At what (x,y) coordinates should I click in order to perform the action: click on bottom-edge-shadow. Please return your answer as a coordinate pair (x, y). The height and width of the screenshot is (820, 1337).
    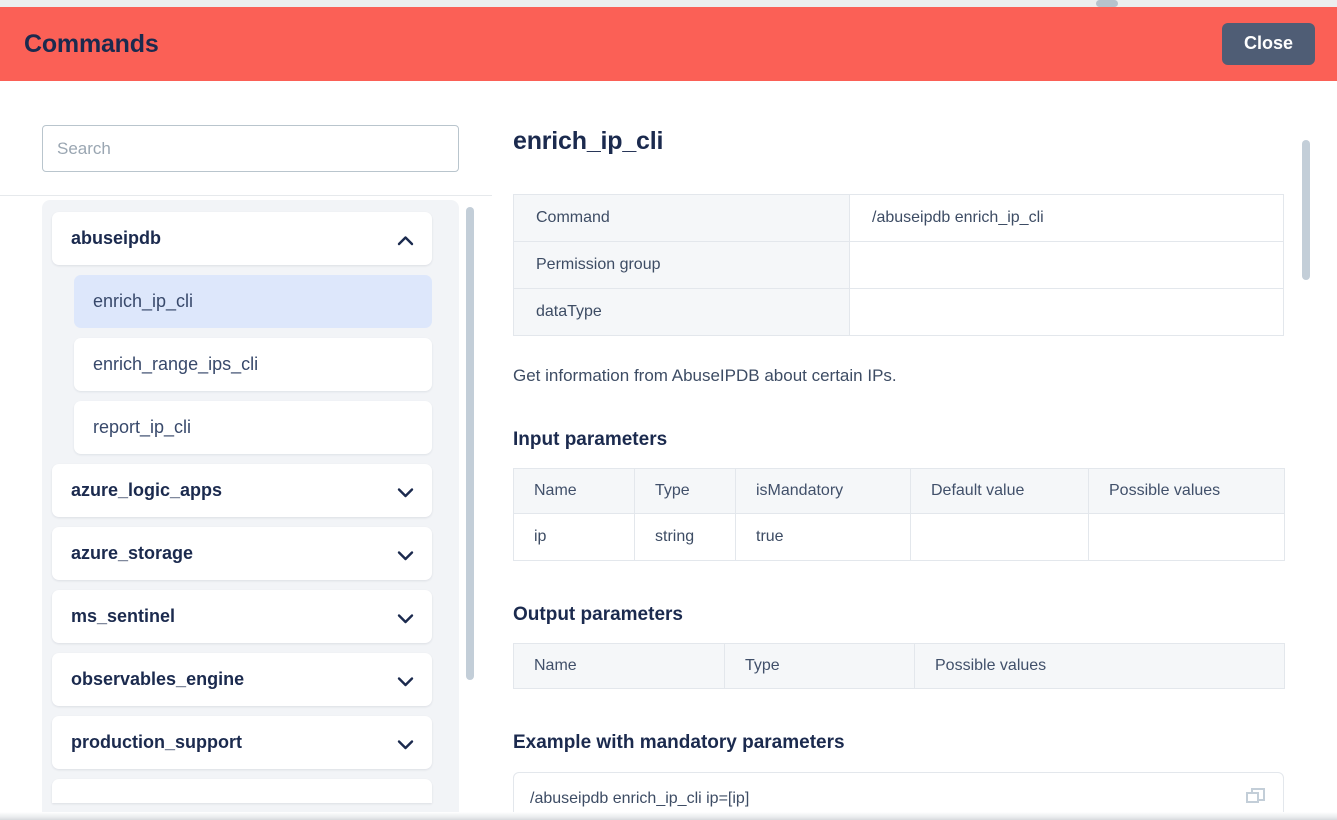
    Looking at the image, I should click on (668, 816).